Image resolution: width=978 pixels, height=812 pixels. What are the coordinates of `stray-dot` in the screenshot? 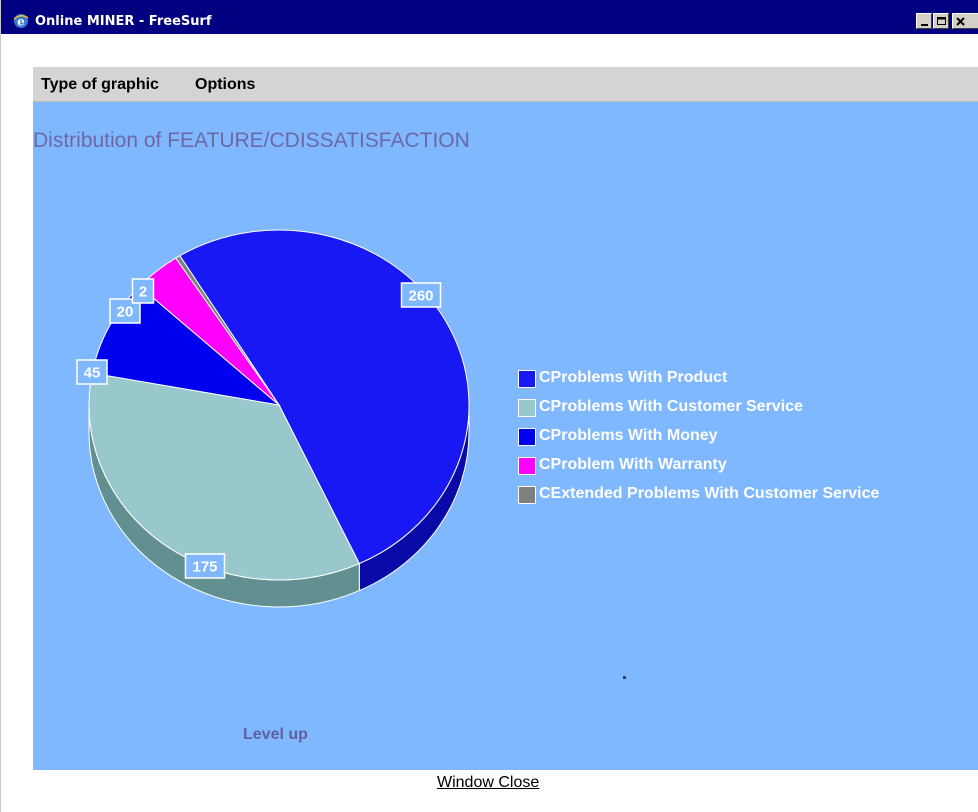 It's located at (624, 677).